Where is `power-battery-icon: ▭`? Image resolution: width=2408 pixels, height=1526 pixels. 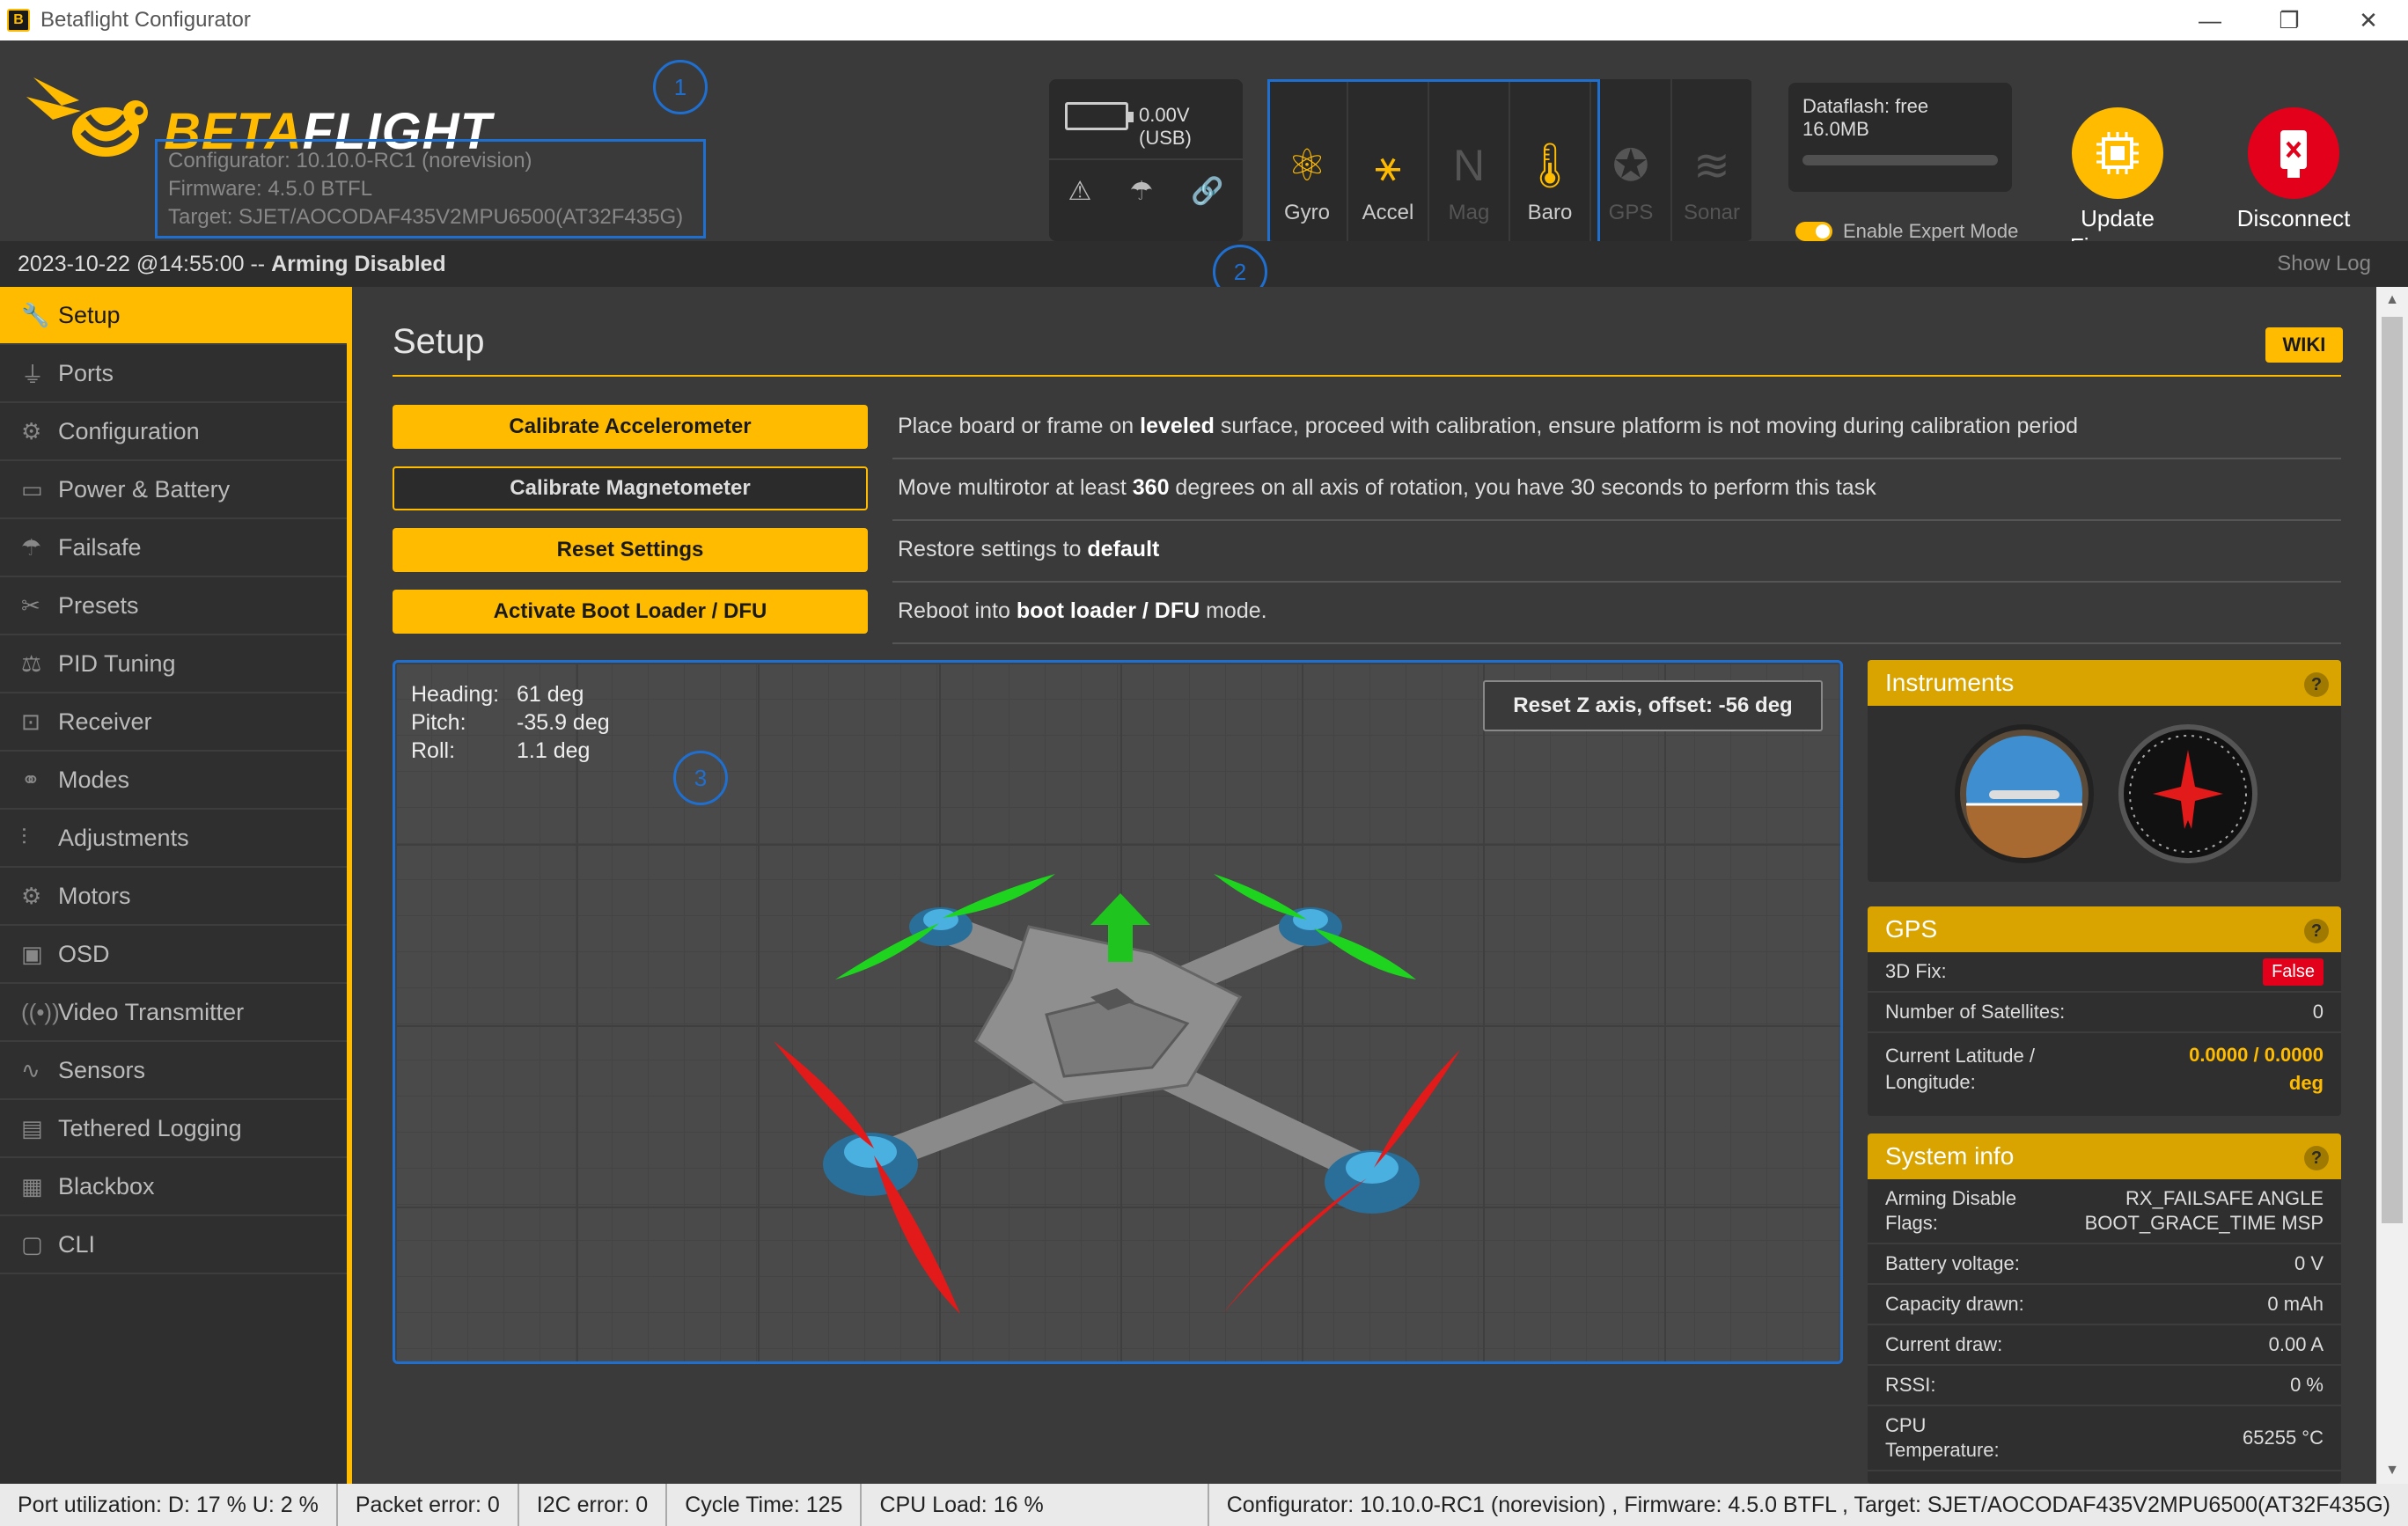 power-battery-icon: ▭ is located at coordinates (32, 489).